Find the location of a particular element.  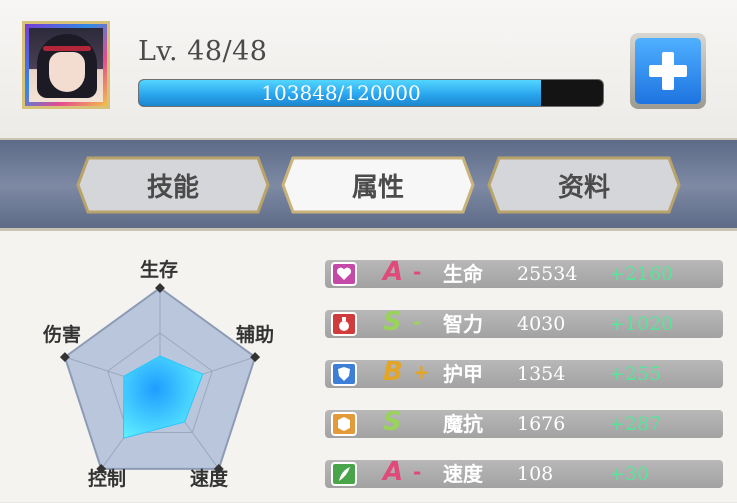

level-up-button is located at coordinates (668, 71).